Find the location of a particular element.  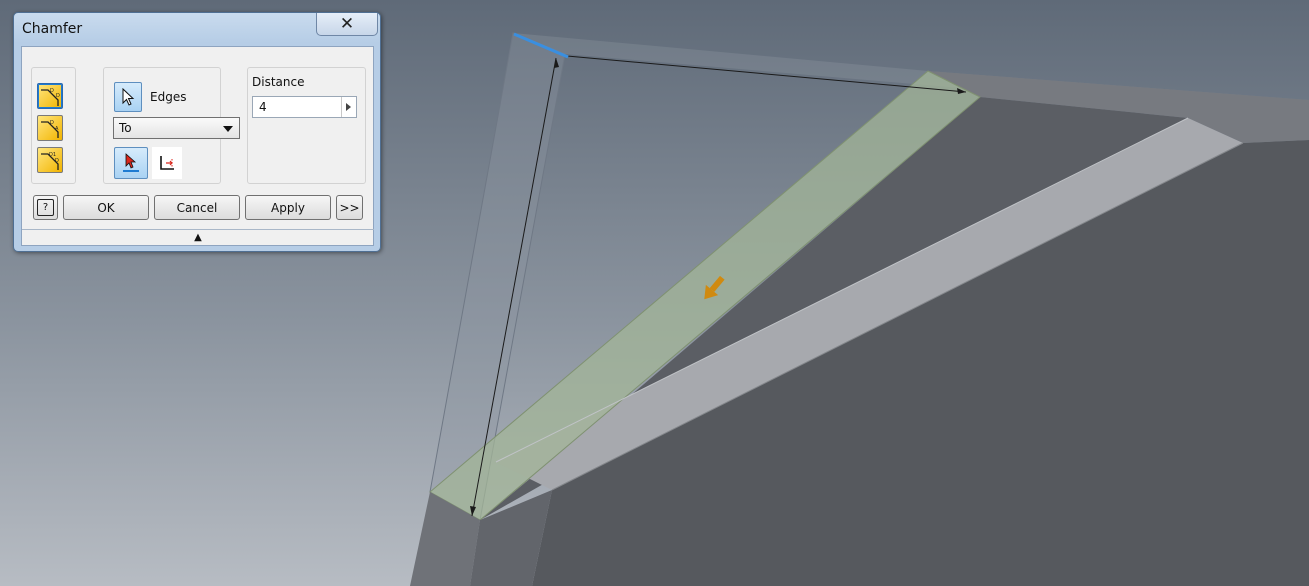

help-icon: ? is located at coordinates (45, 207).